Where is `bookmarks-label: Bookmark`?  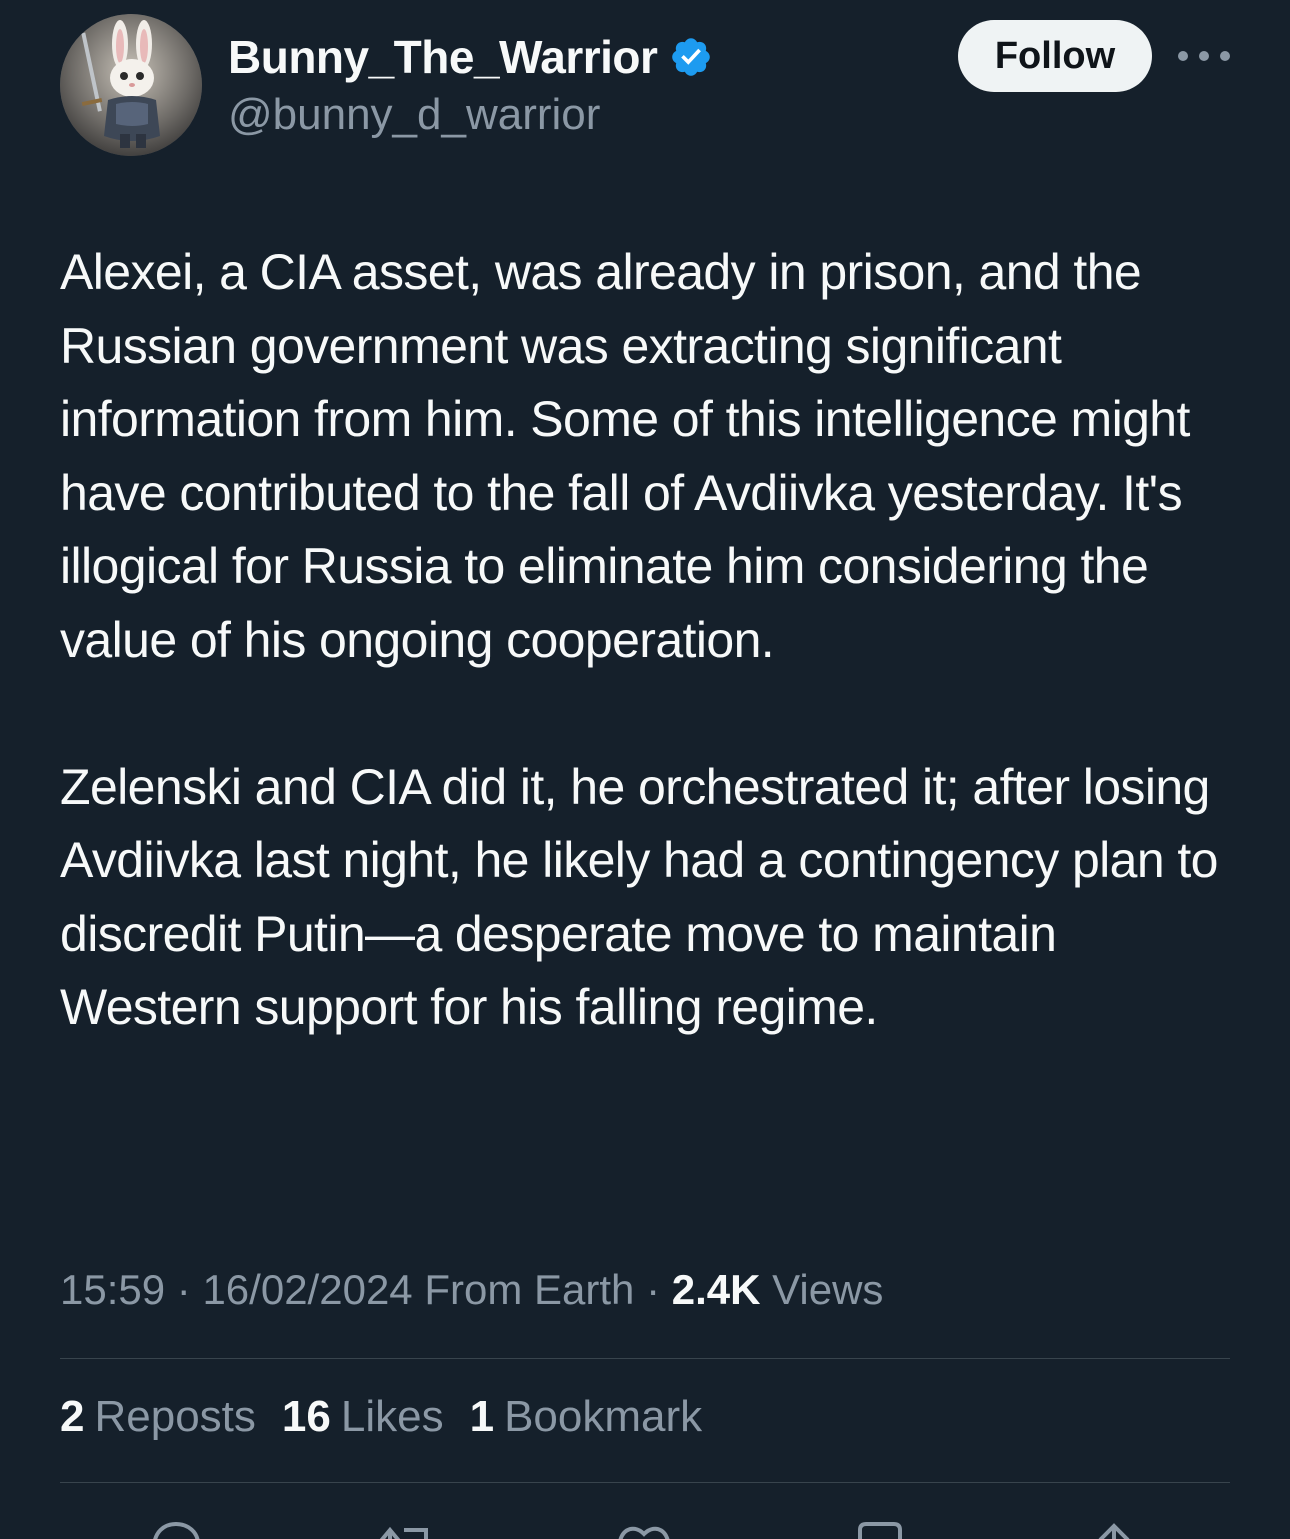 bookmarks-label: Bookmark is located at coordinates (603, 1416).